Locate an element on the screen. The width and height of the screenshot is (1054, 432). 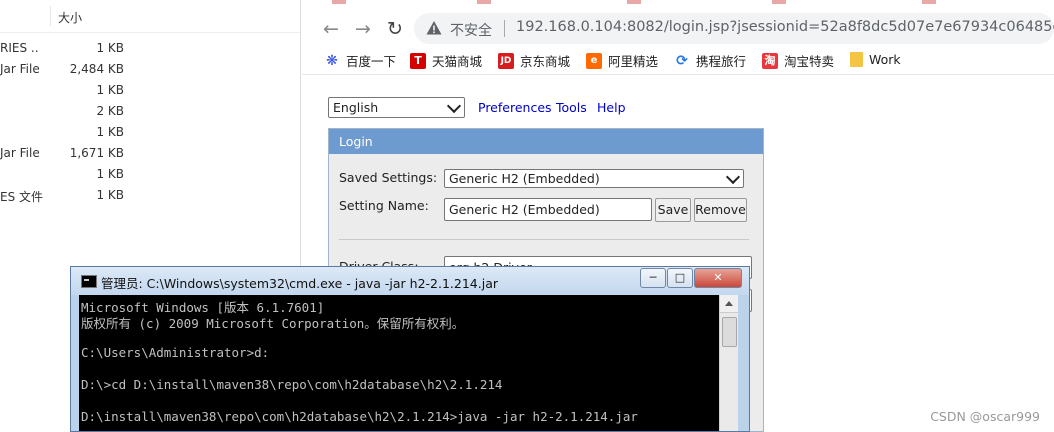
tmall-icon: T is located at coordinates (418, 60).